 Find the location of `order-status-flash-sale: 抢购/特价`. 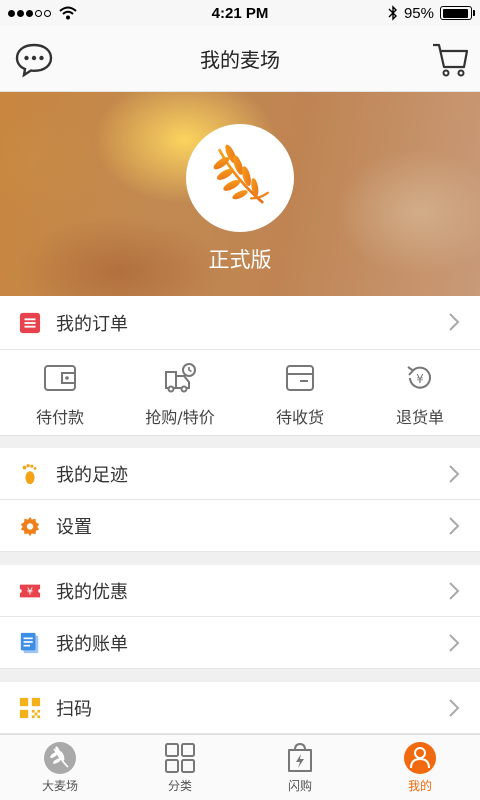

order-status-flash-sale: 抢购/特价 is located at coordinates (180, 392).